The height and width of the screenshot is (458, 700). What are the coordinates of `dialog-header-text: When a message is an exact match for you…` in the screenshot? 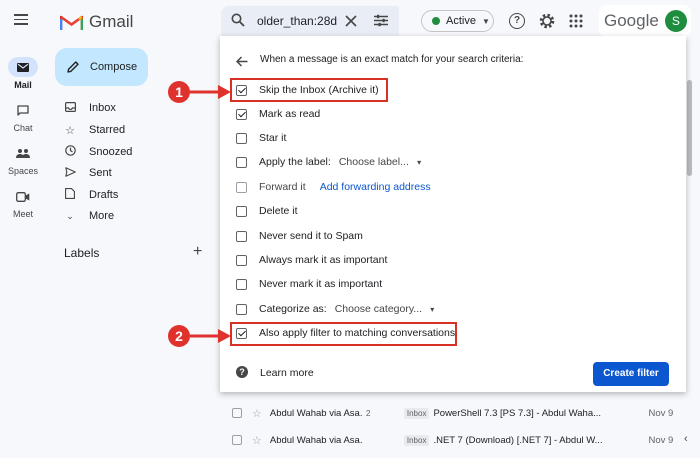 It's located at (392, 59).